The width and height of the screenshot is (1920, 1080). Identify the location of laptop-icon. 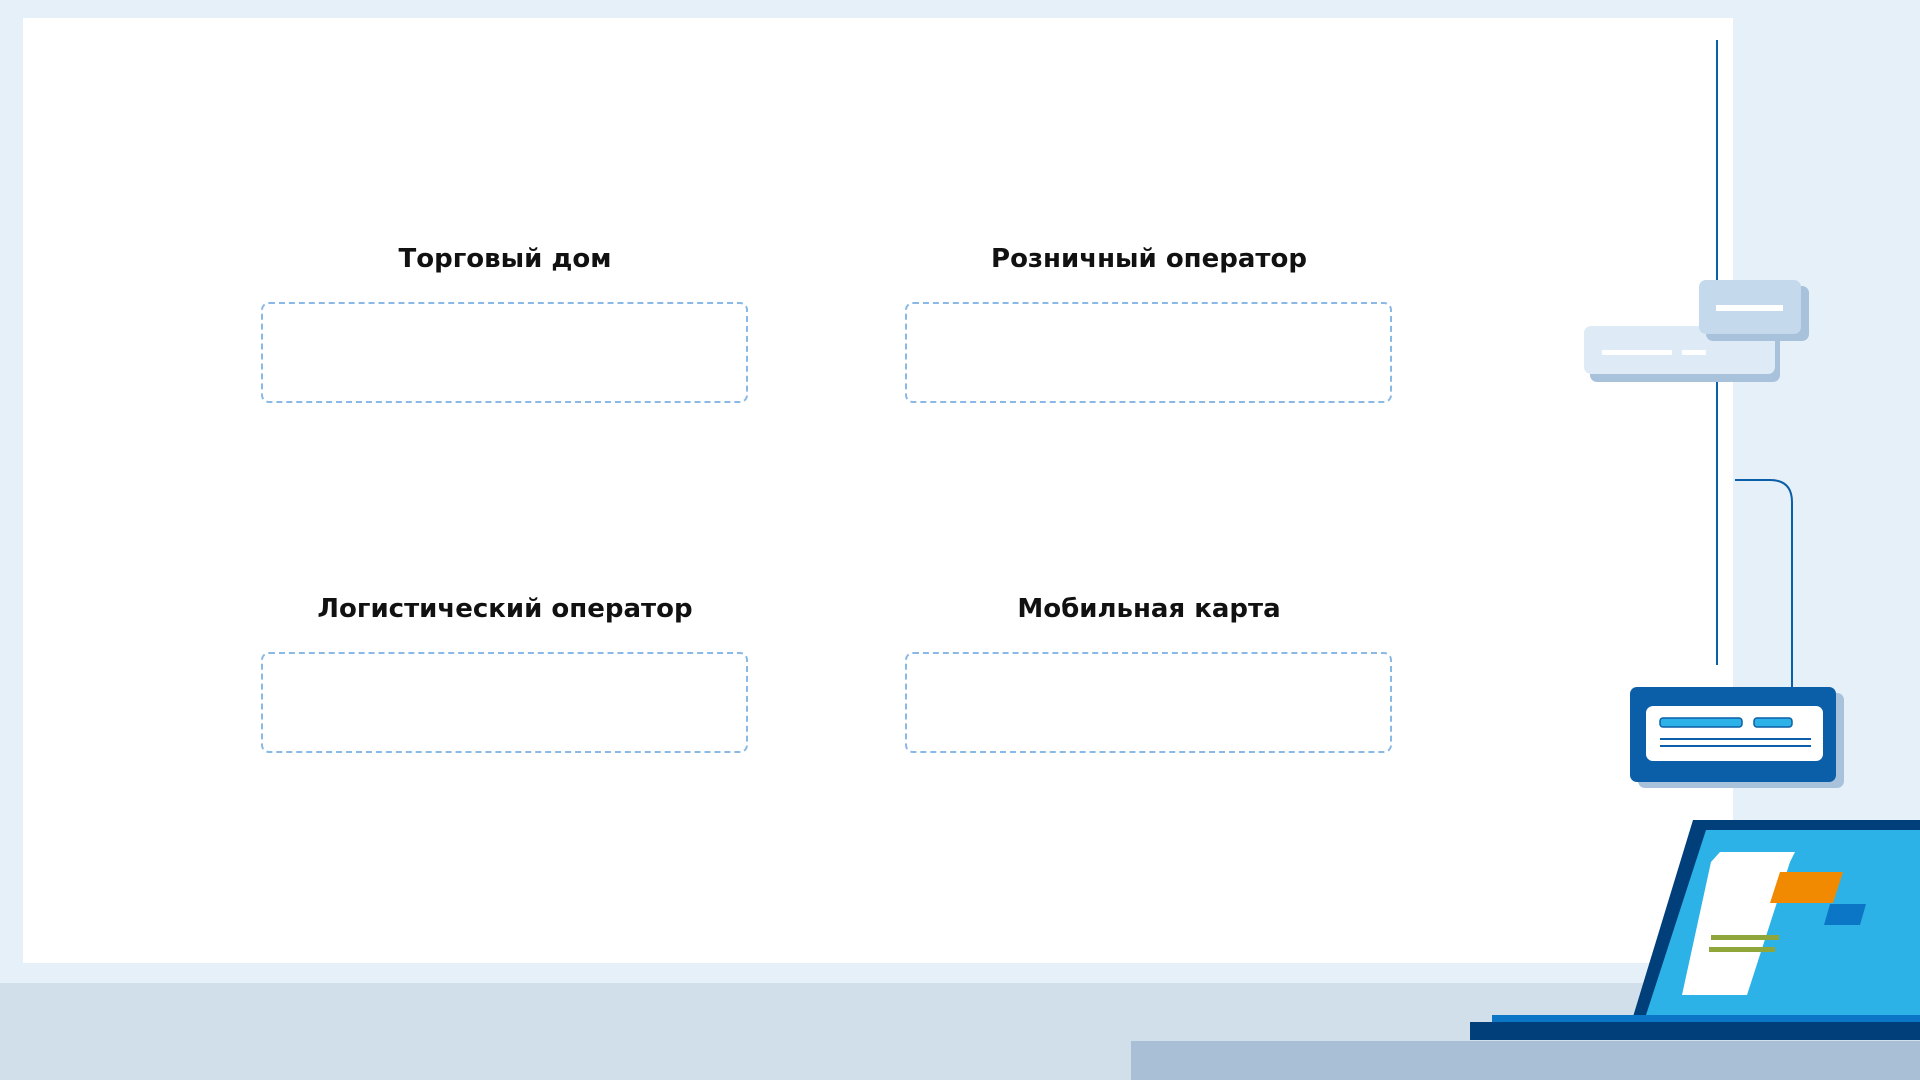
(1695, 930).